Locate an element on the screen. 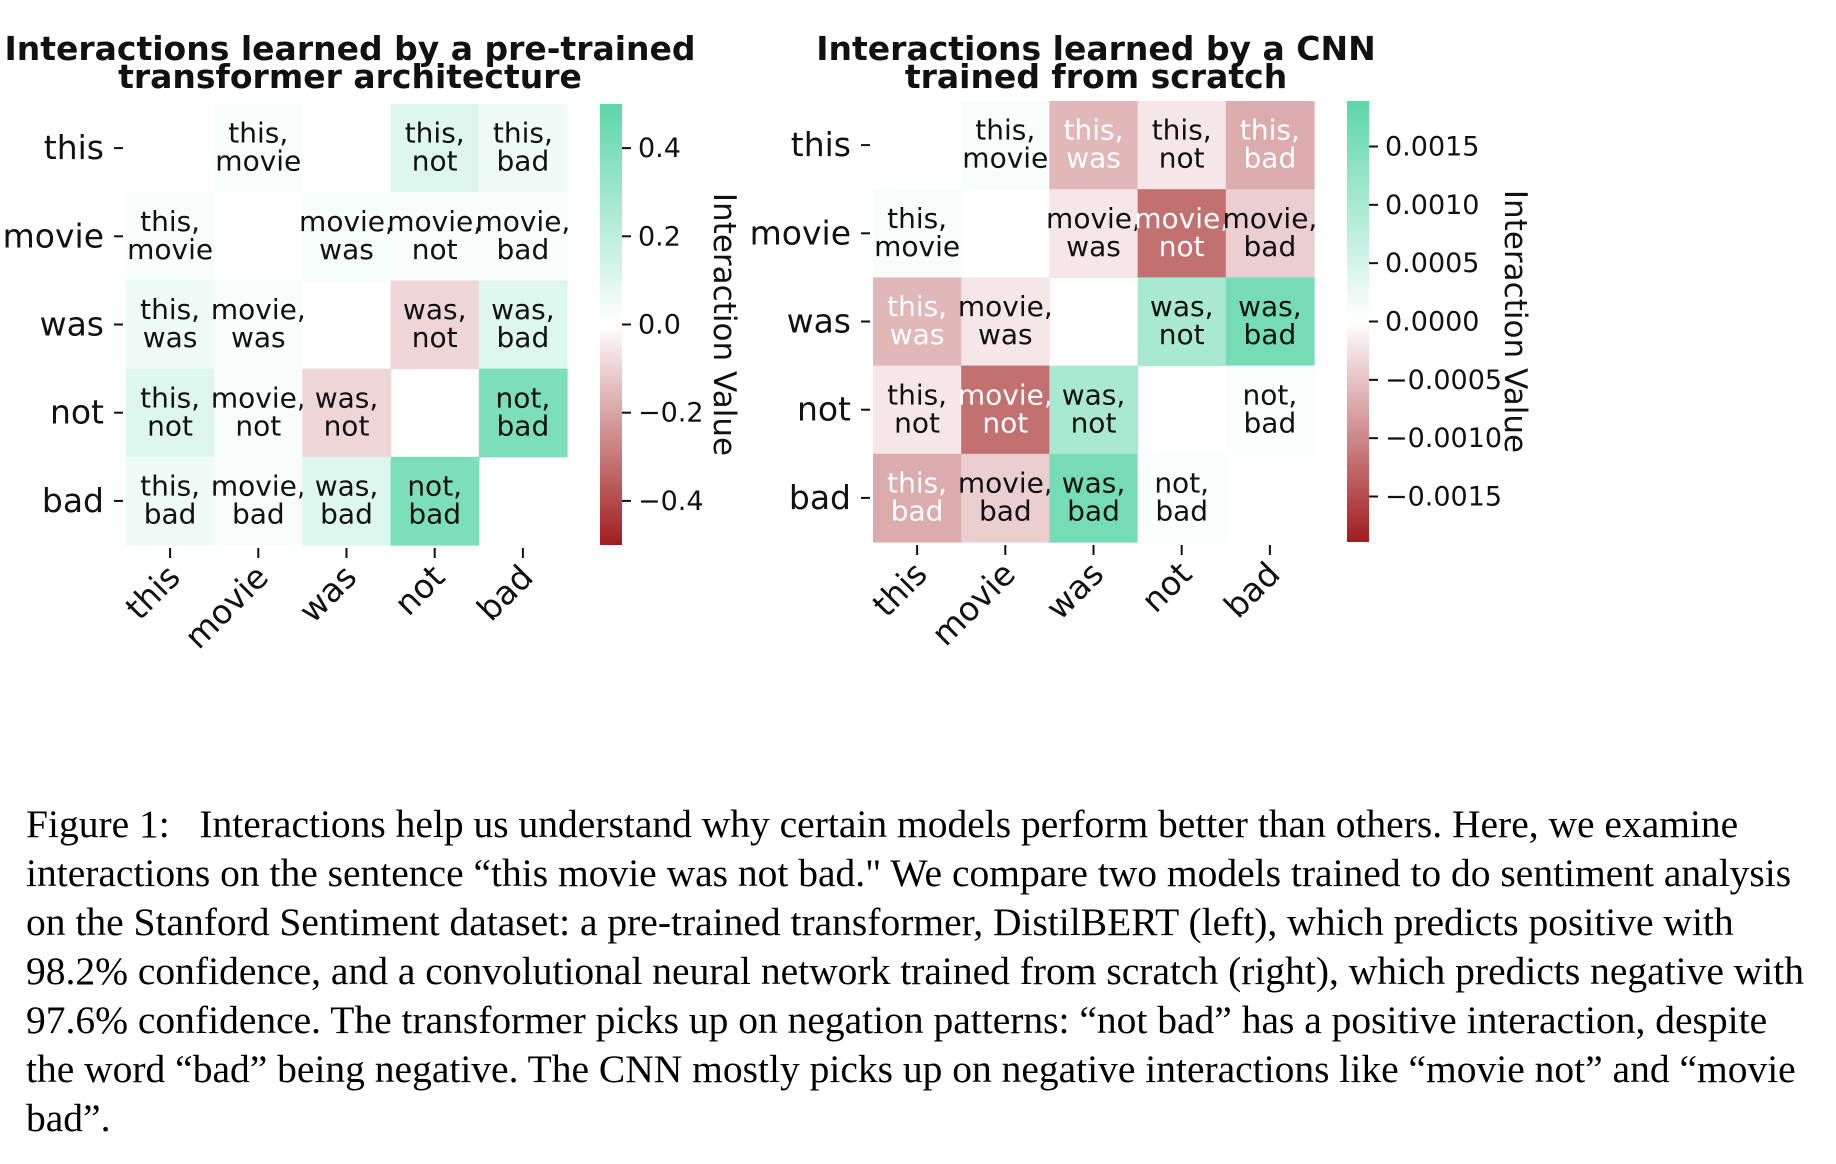  cnn-colorbar is located at coordinates (1358, 321).